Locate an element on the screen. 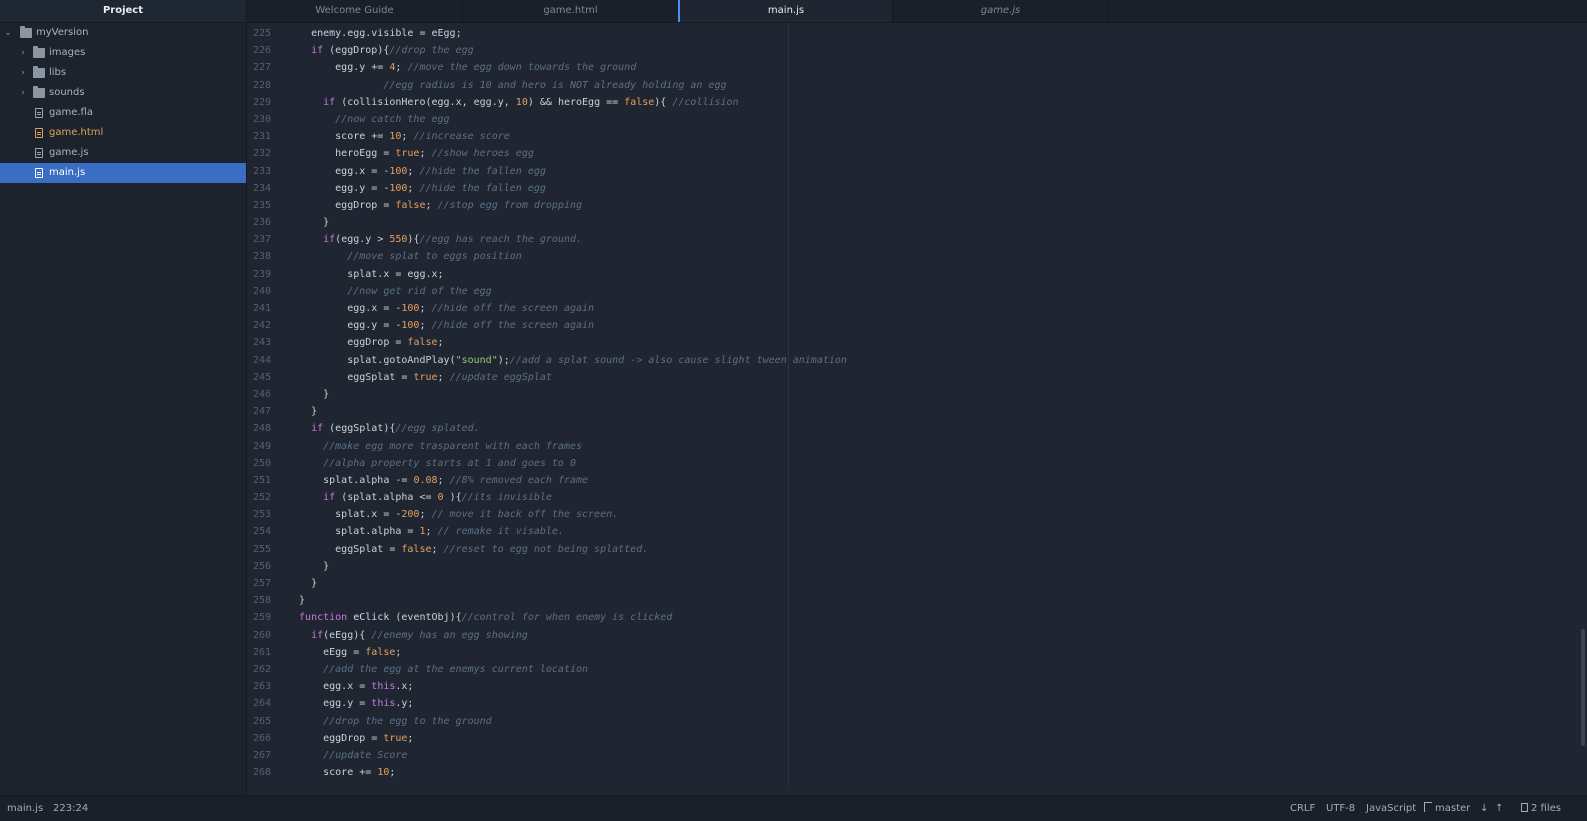  tab-game-js: game.js is located at coordinates (1001, 11).